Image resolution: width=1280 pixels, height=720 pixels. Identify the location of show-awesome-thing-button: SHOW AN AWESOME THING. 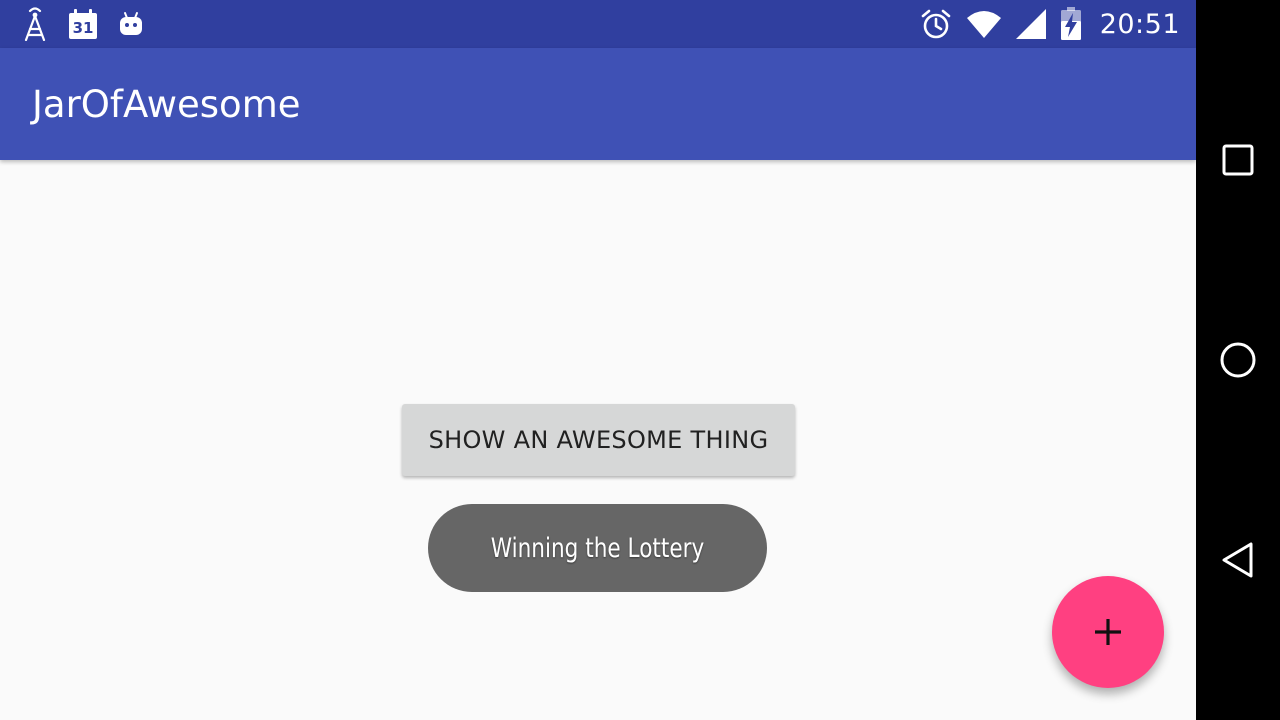
(598, 440).